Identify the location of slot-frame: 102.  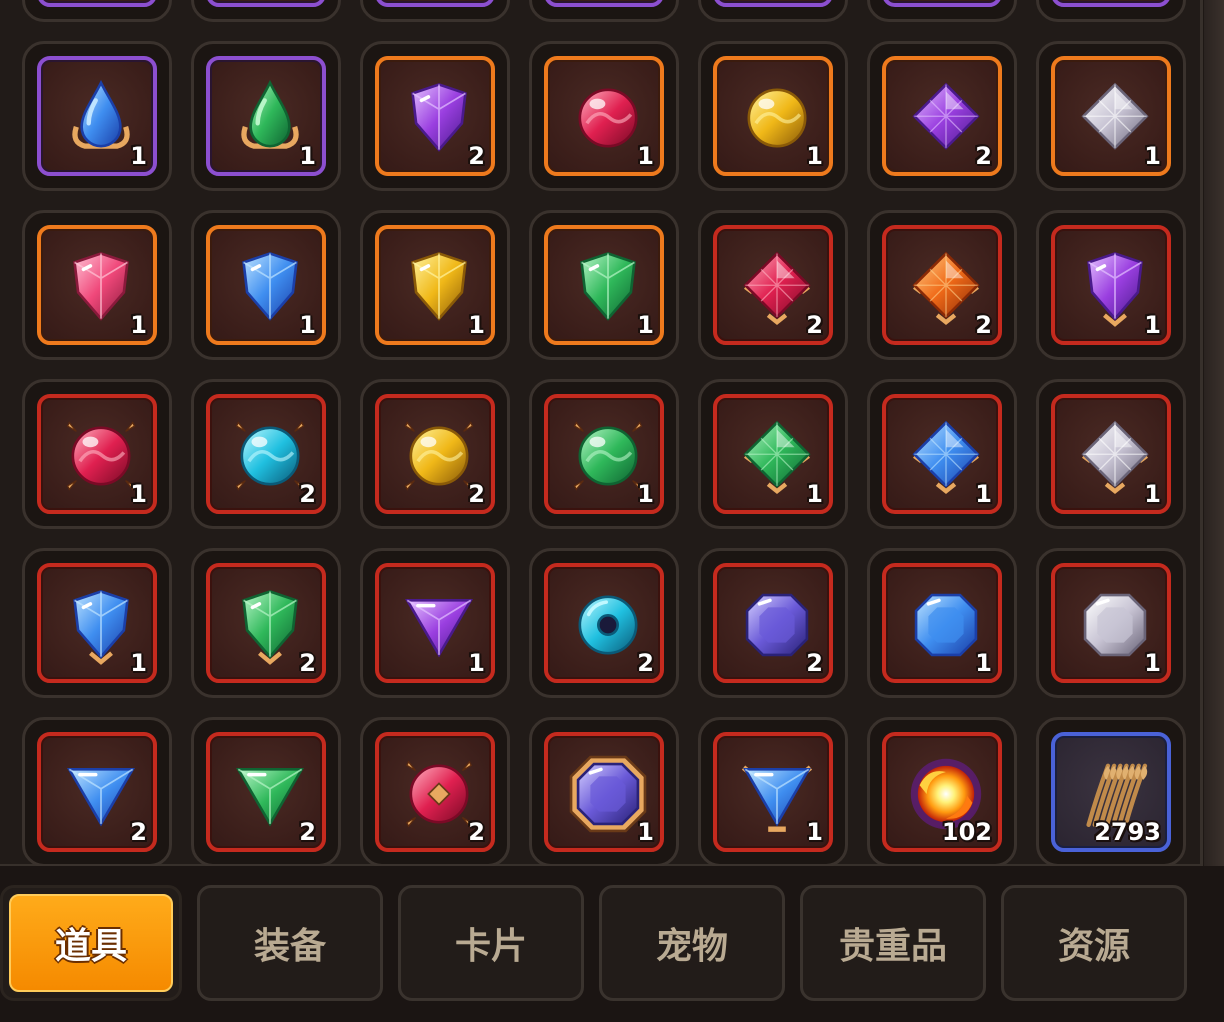
(942, 792).